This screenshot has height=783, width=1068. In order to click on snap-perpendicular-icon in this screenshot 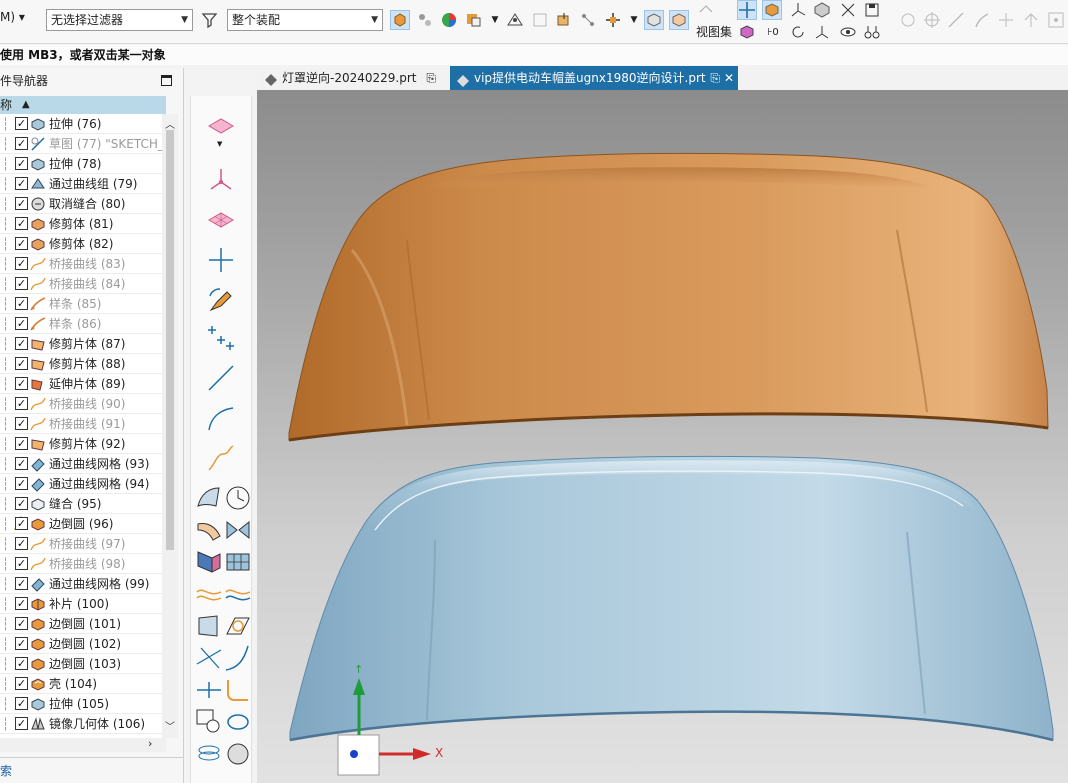, I will do `click(1031, 20)`.